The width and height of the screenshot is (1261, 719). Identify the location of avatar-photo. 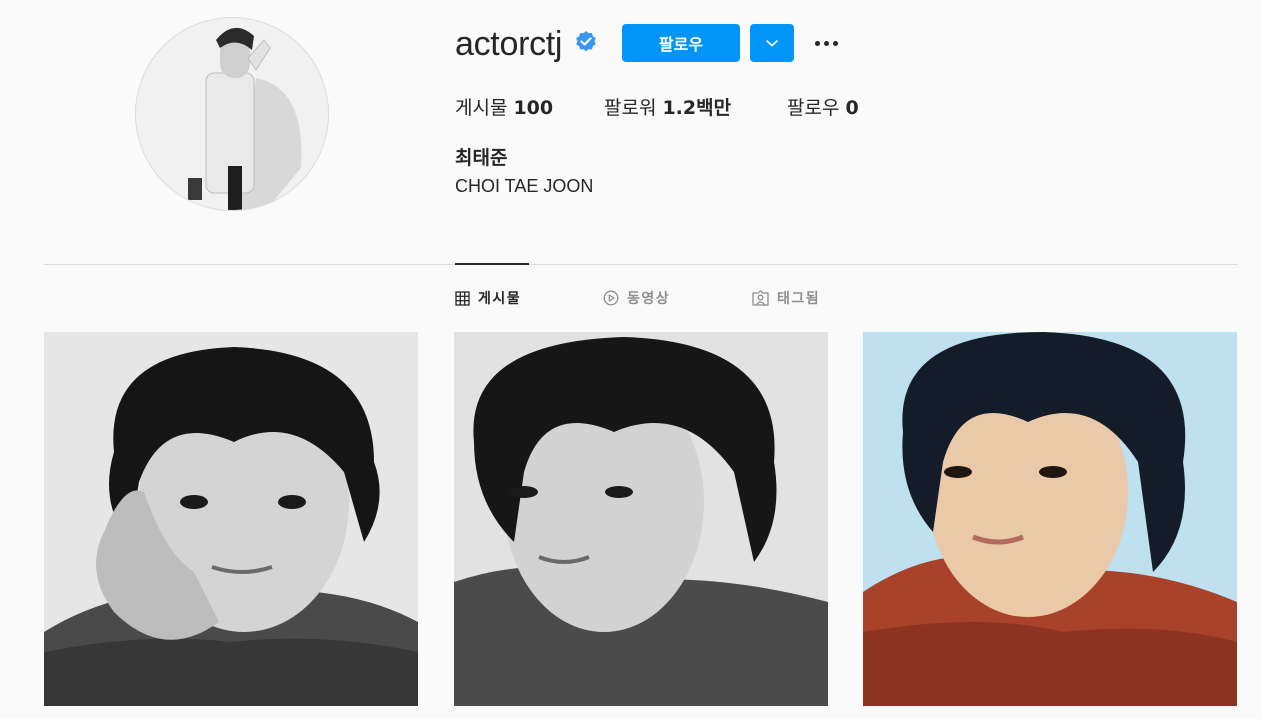
(232, 114).